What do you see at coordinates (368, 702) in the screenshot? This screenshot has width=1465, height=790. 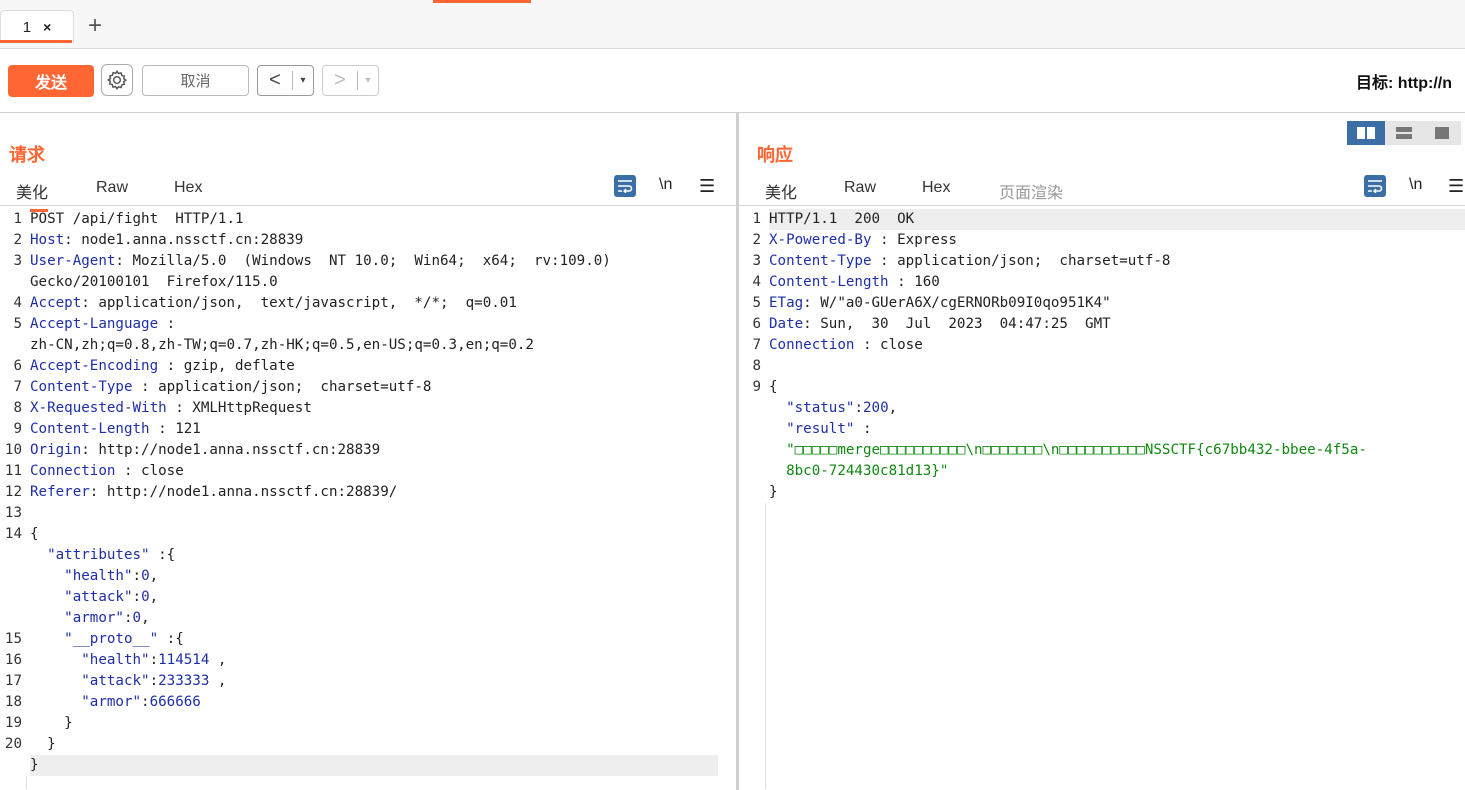 I see `request-code-line: 18 "armor":666666` at bounding box center [368, 702].